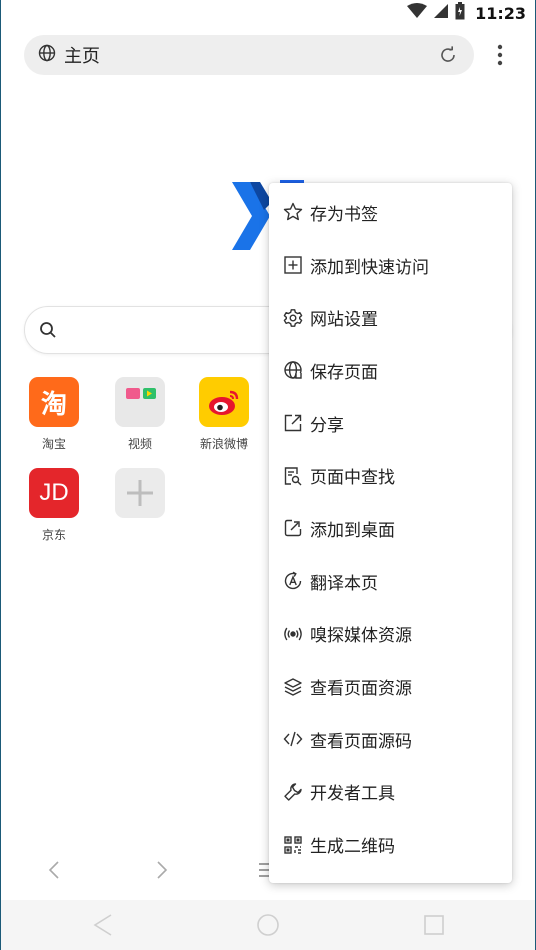 This screenshot has width=536, height=950. I want to click on menu-item-label: 嗅探媒体资源, so click(361, 636).